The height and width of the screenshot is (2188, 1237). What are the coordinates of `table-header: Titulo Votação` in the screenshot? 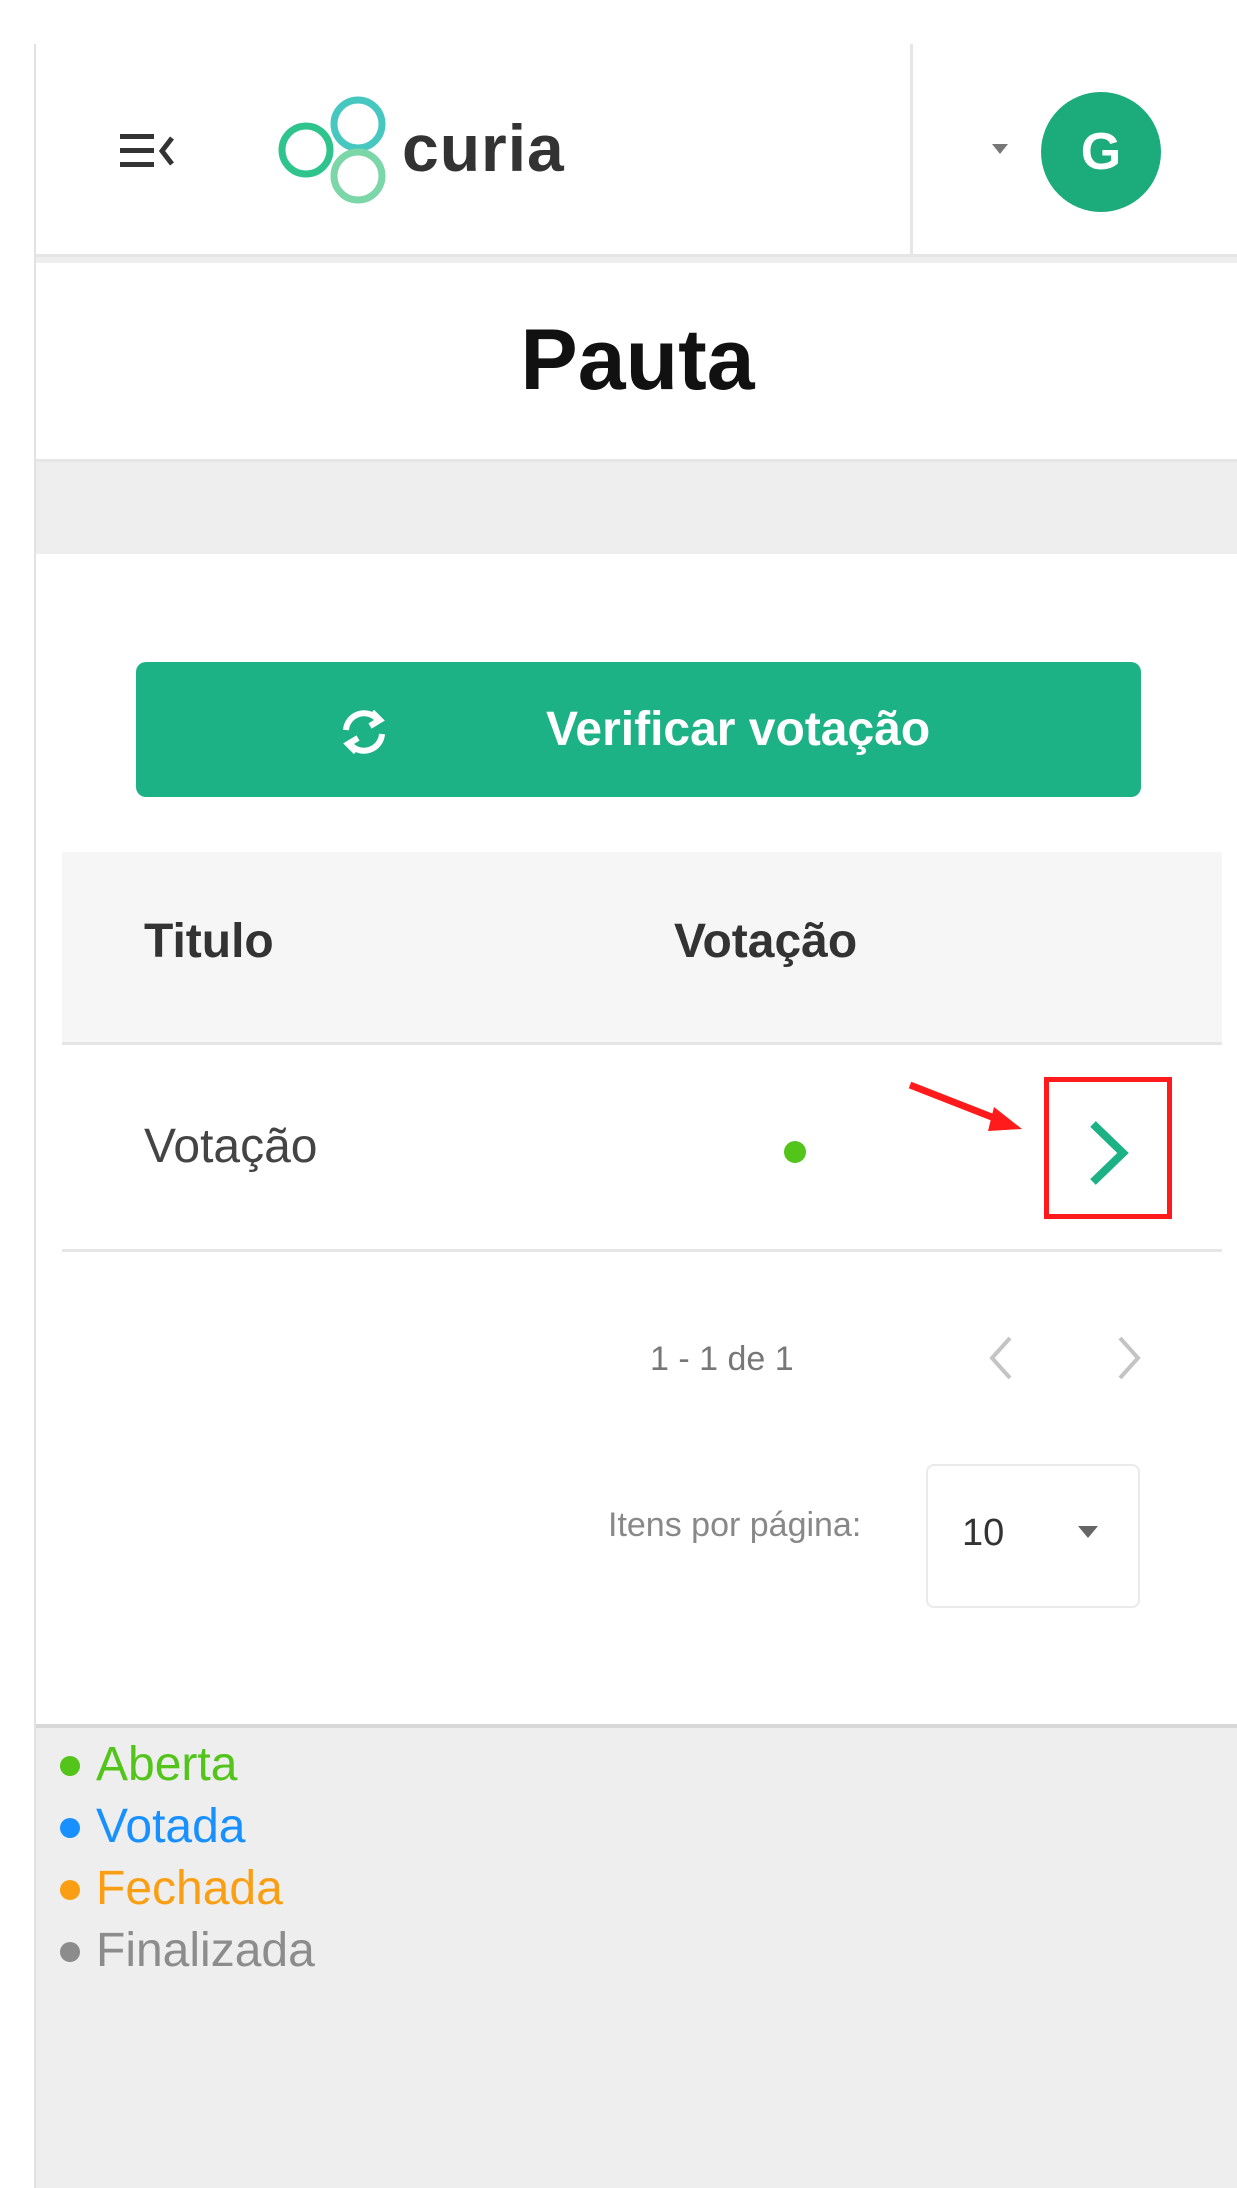 It's located at (642, 948).